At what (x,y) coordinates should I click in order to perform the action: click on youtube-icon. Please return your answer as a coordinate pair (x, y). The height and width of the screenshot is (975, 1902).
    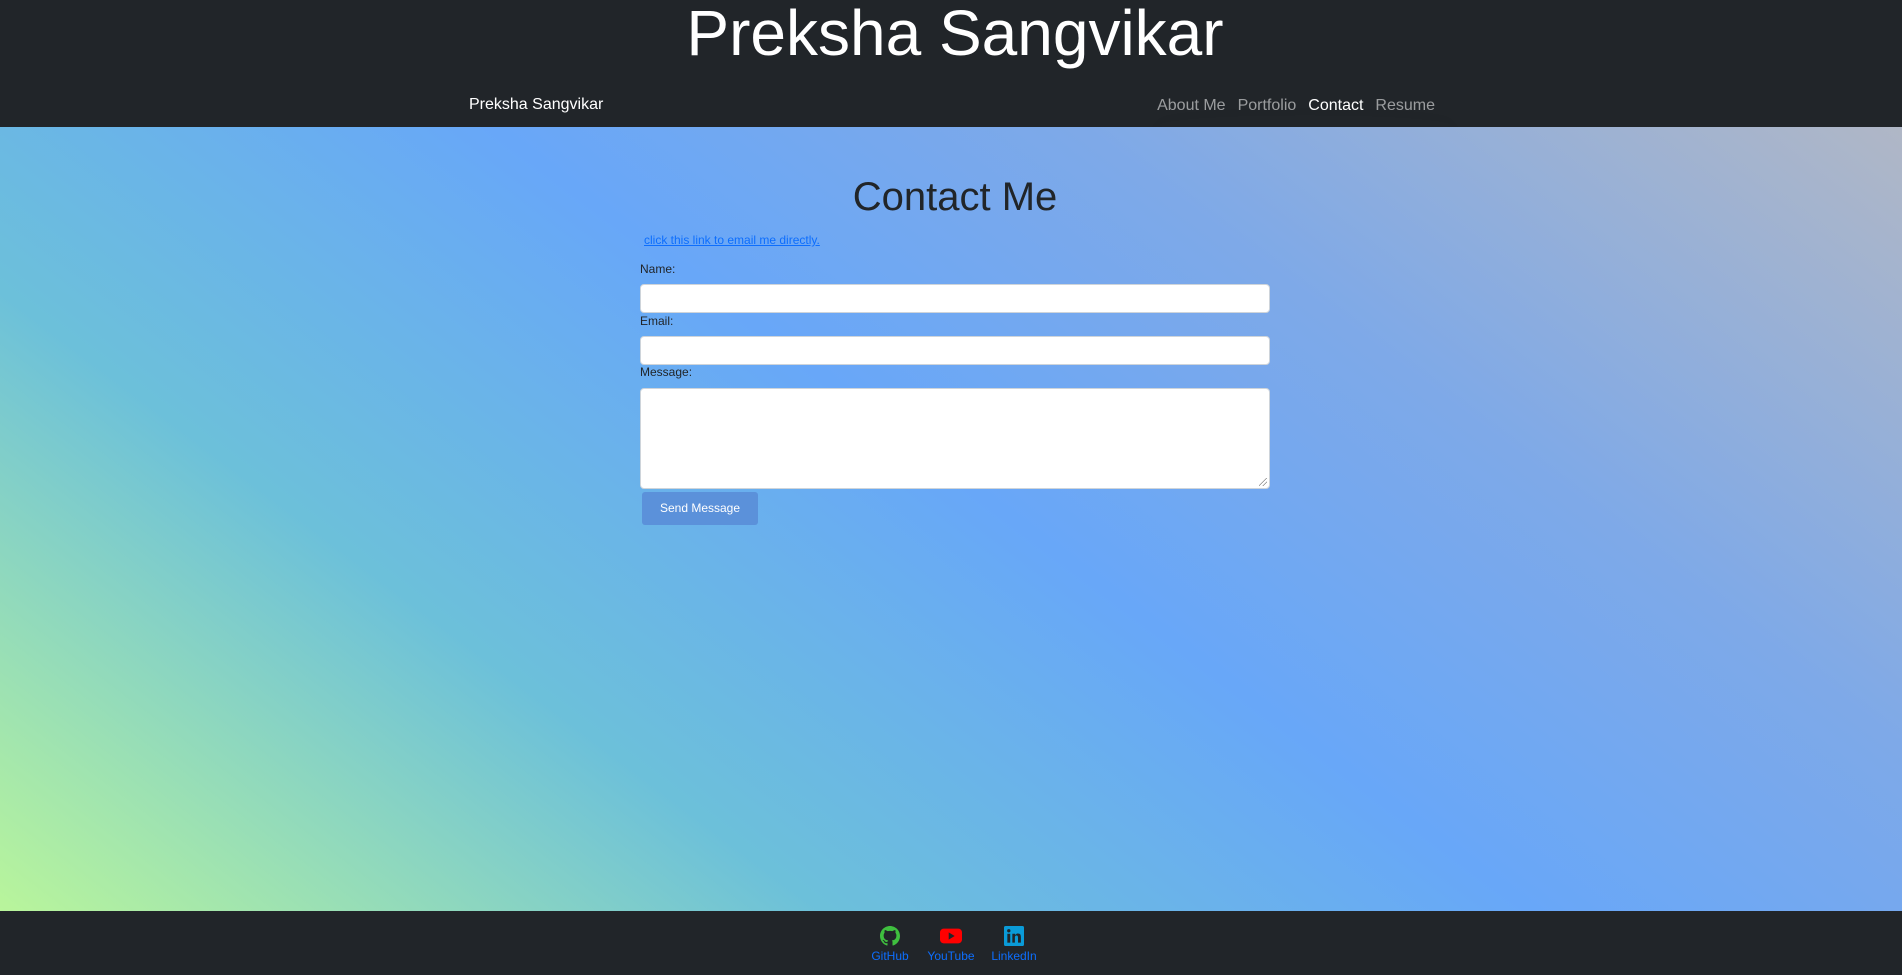
    Looking at the image, I should click on (951, 936).